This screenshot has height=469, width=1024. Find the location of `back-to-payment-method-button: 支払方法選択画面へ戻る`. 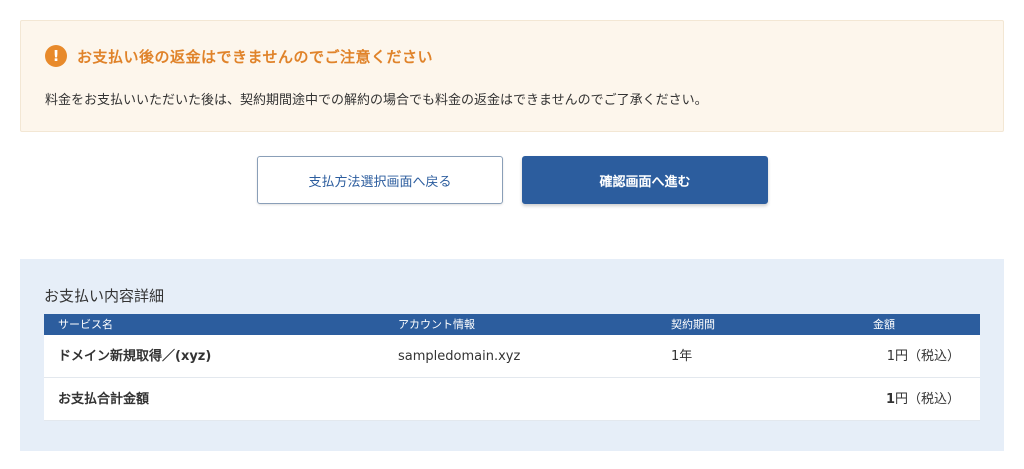

back-to-payment-method-button: 支払方法選択画面へ戻る is located at coordinates (380, 180).